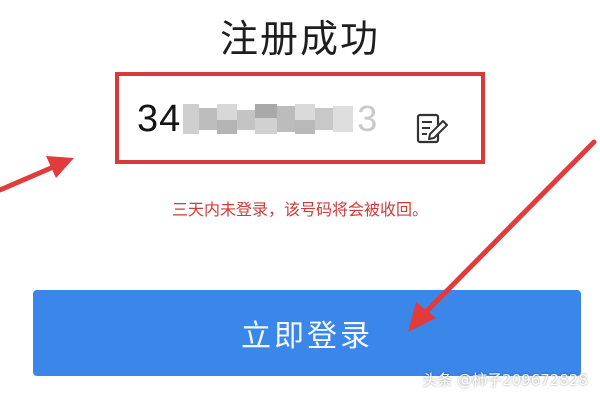  Describe the element at coordinates (299, 209) in the screenshot. I see `reclaim-warning-text: 三天内未登录，该号码将会被收回。` at that location.